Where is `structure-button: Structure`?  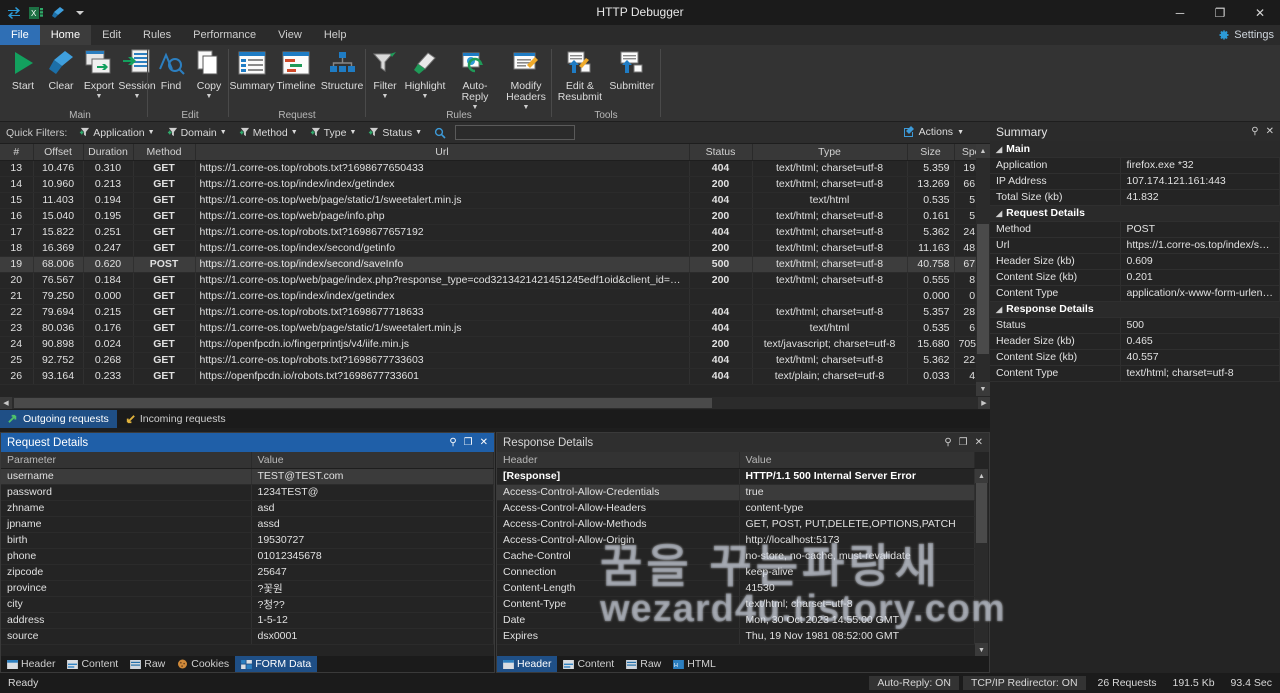 structure-button: Structure is located at coordinates (342, 68).